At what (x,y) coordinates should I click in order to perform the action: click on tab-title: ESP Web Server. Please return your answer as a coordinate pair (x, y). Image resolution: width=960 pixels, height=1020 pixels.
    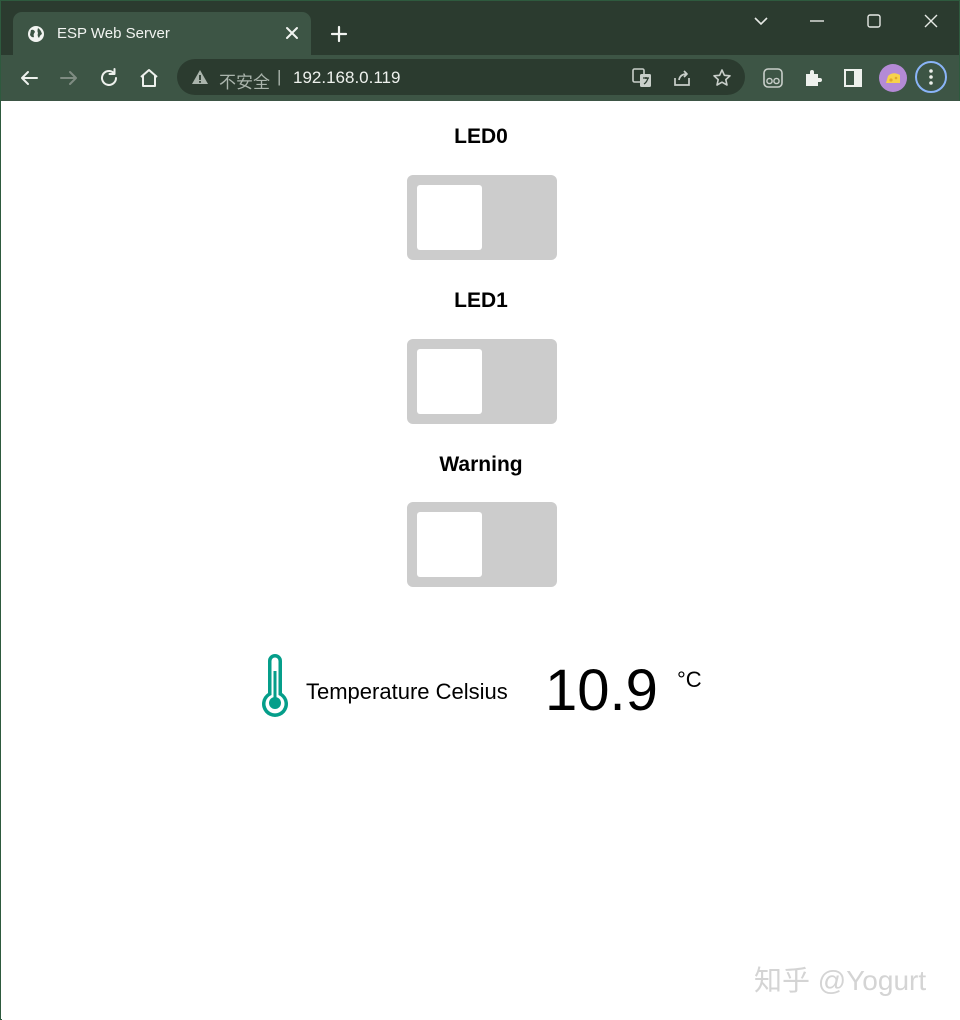
    Looking at the image, I should click on (113, 33).